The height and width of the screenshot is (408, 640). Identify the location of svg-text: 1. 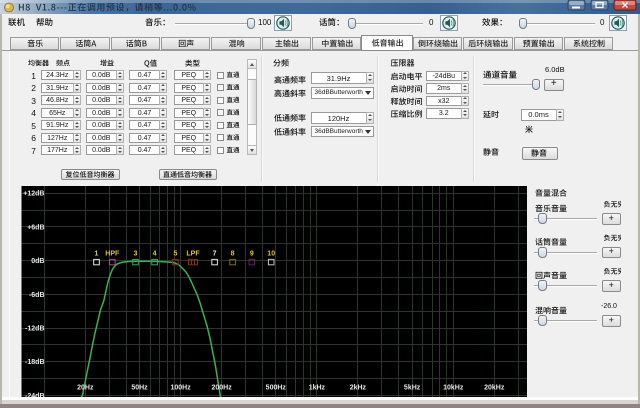
(97, 253).